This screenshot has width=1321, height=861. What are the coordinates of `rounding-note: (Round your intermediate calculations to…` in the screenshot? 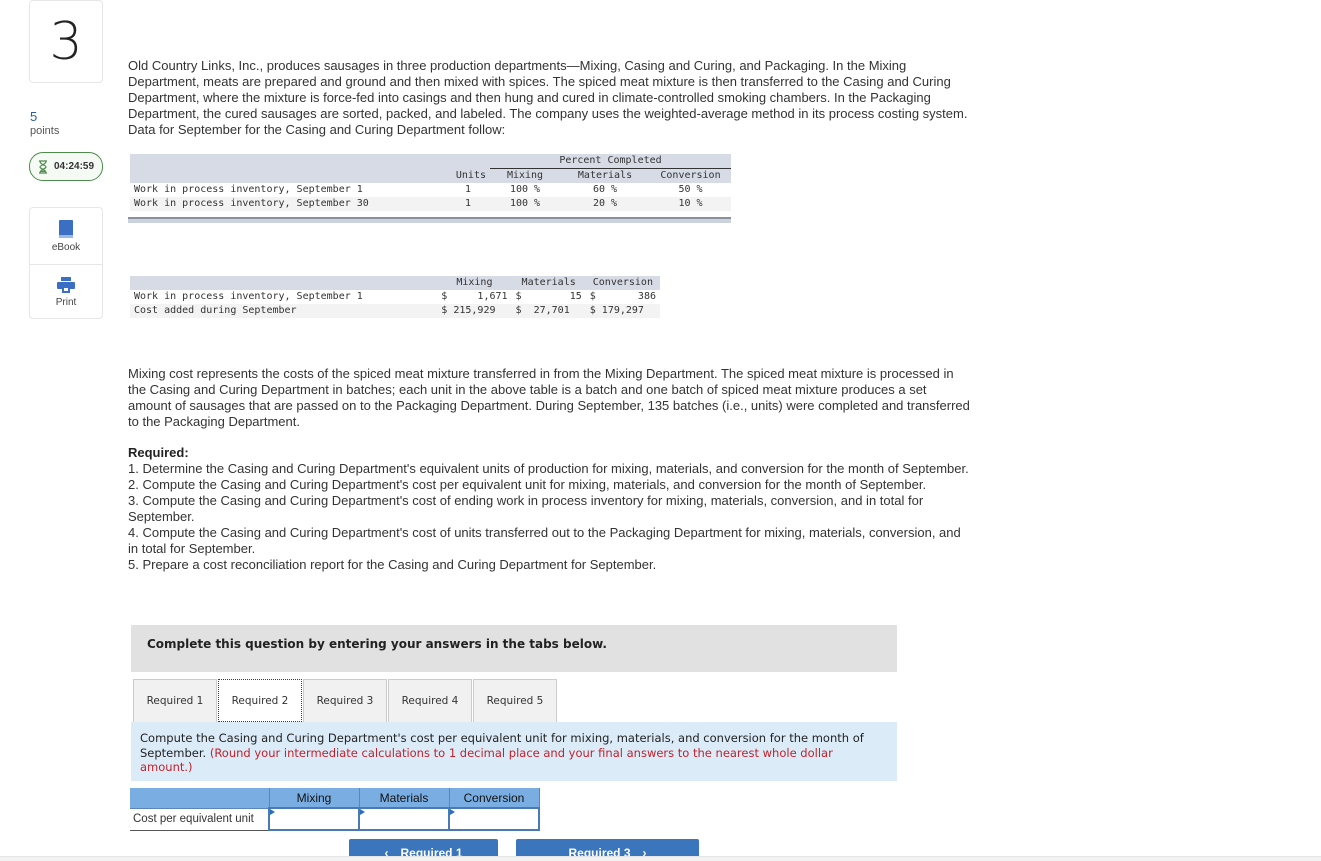 It's located at (486, 760).